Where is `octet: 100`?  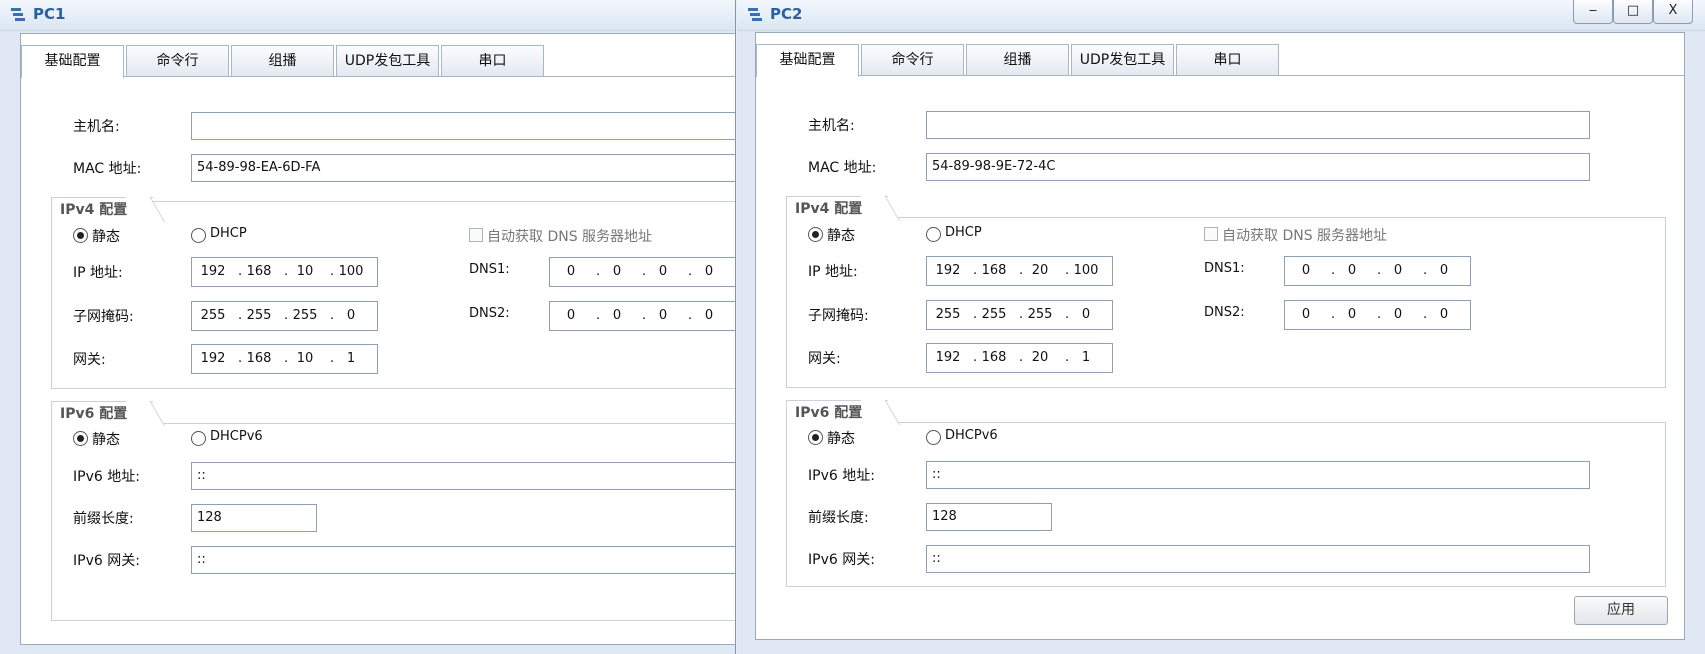
octet: 100 is located at coordinates (351, 271).